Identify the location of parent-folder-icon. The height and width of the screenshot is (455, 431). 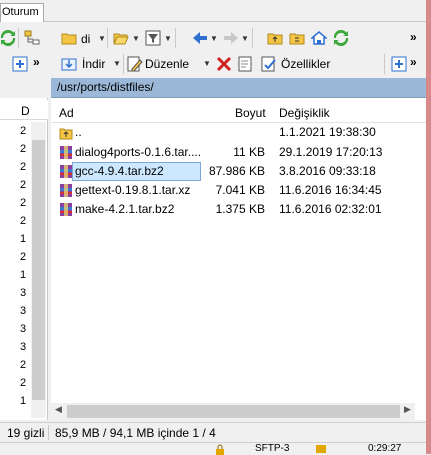
(66, 134).